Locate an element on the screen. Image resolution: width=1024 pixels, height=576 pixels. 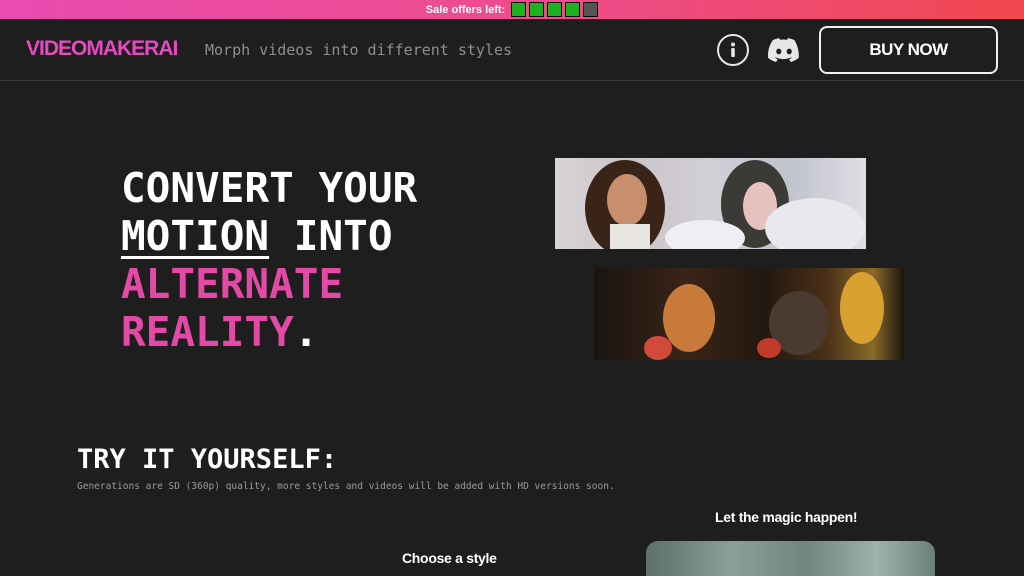
hero-period: . is located at coordinates (306, 332).